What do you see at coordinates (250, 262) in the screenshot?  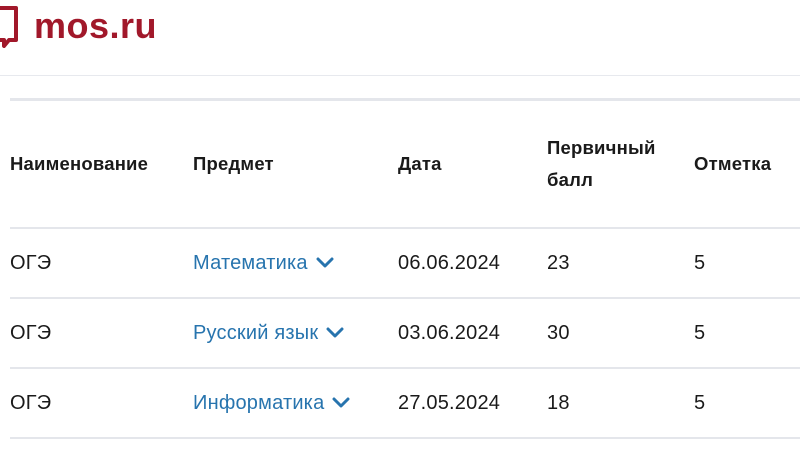 I see `subject-label: Математика` at bounding box center [250, 262].